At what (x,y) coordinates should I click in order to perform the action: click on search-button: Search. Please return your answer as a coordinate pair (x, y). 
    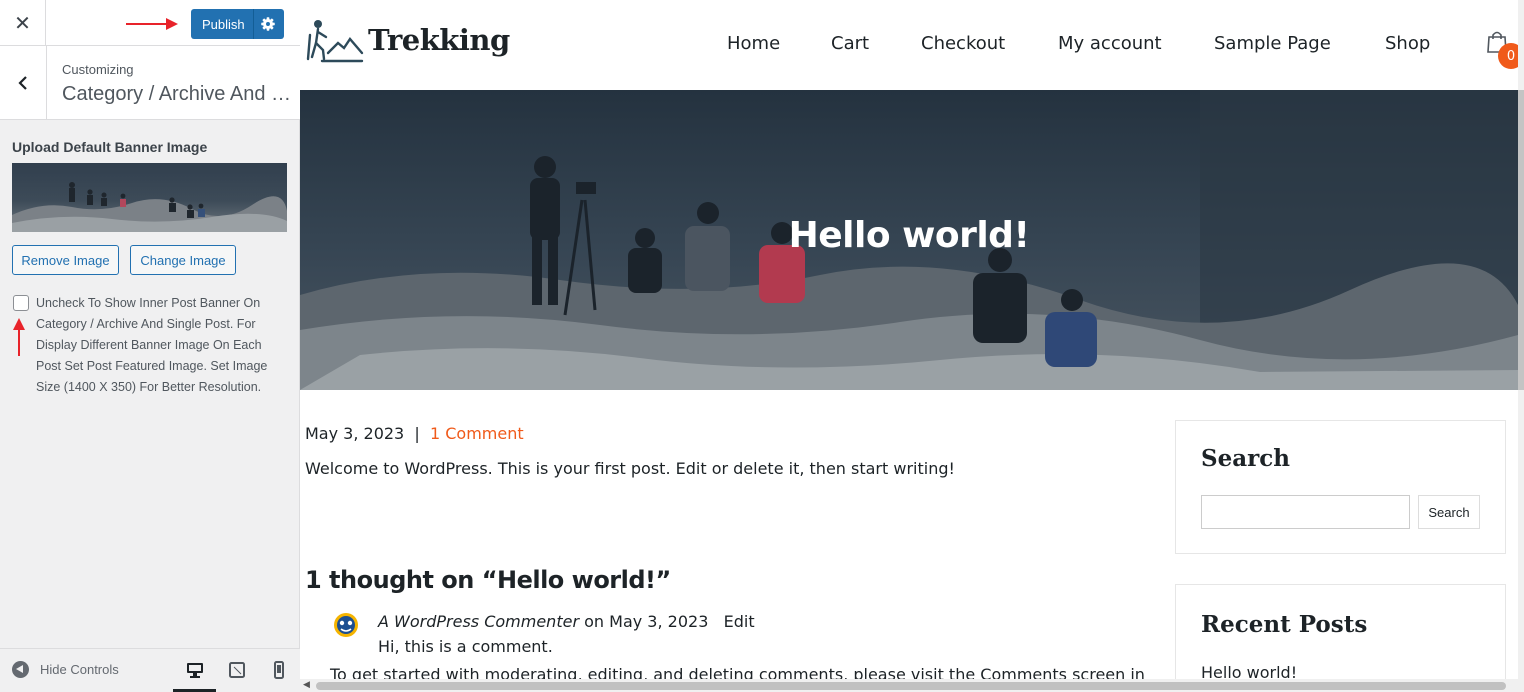
    Looking at the image, I should click on (1449, 512).